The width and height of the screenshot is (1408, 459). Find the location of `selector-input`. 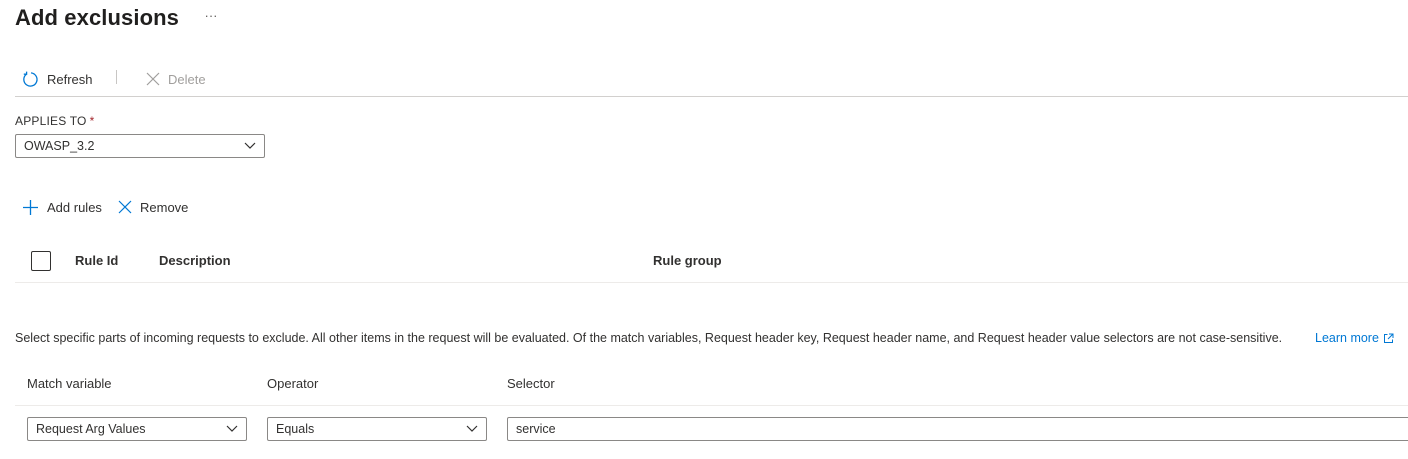

selector-input is located at coordinates (957, 429).